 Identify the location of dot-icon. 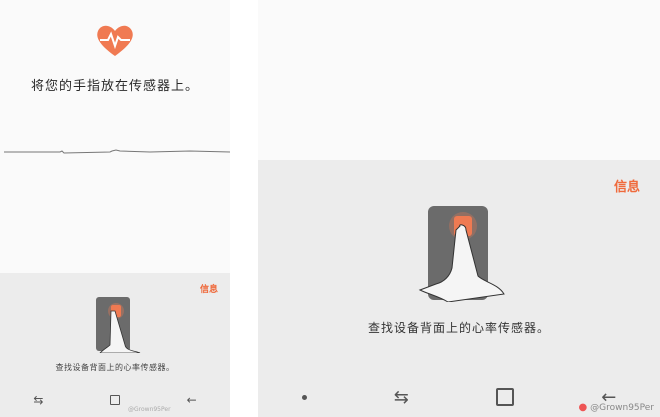
(304, 397).